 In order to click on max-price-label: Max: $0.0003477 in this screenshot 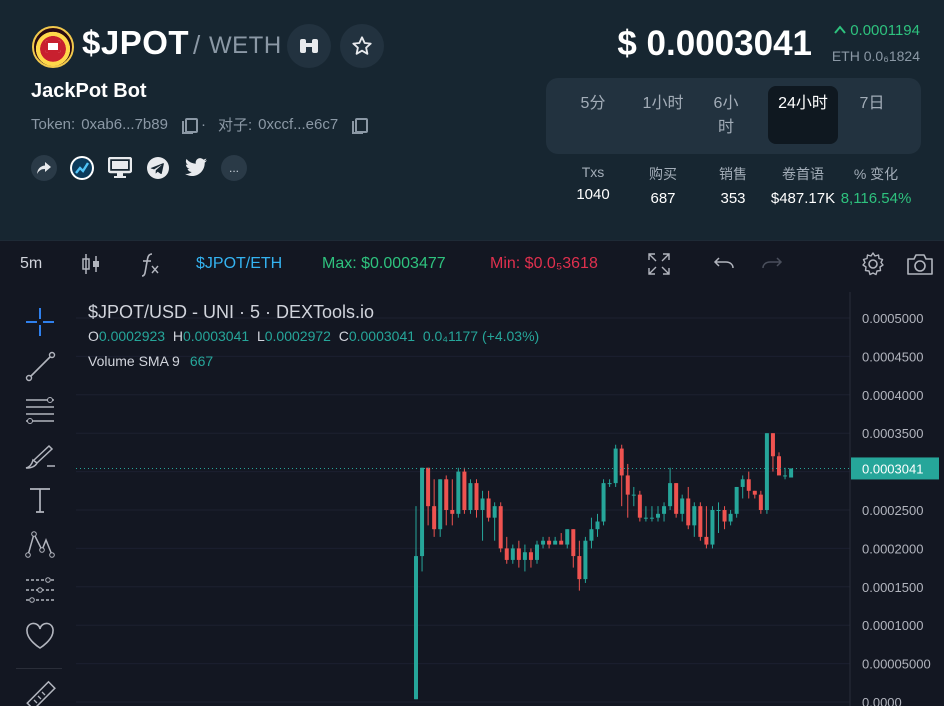, I will do `click(384, 263)`.